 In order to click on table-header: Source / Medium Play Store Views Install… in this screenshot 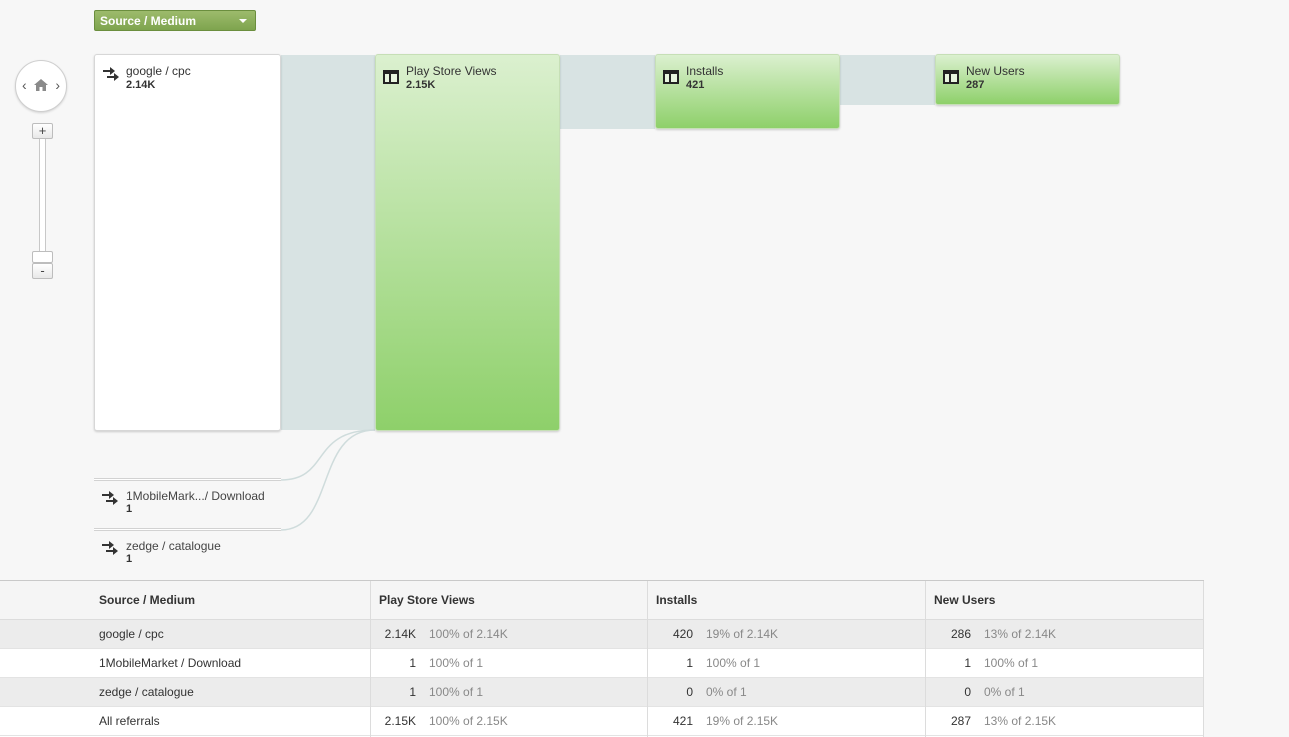, I will do `click(602, 600)`.